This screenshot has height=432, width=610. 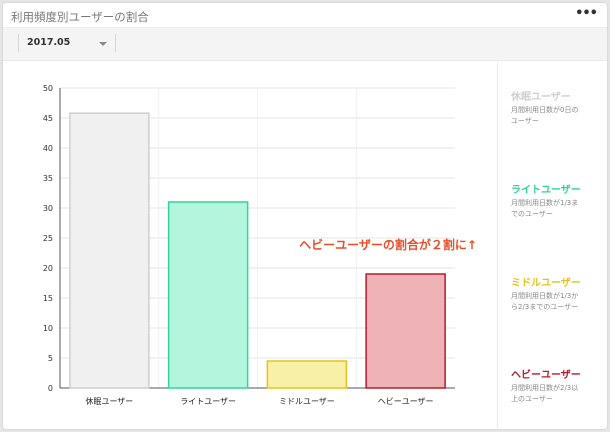 I want to click on y-tick-label: 40, so click(x=48, y=148).